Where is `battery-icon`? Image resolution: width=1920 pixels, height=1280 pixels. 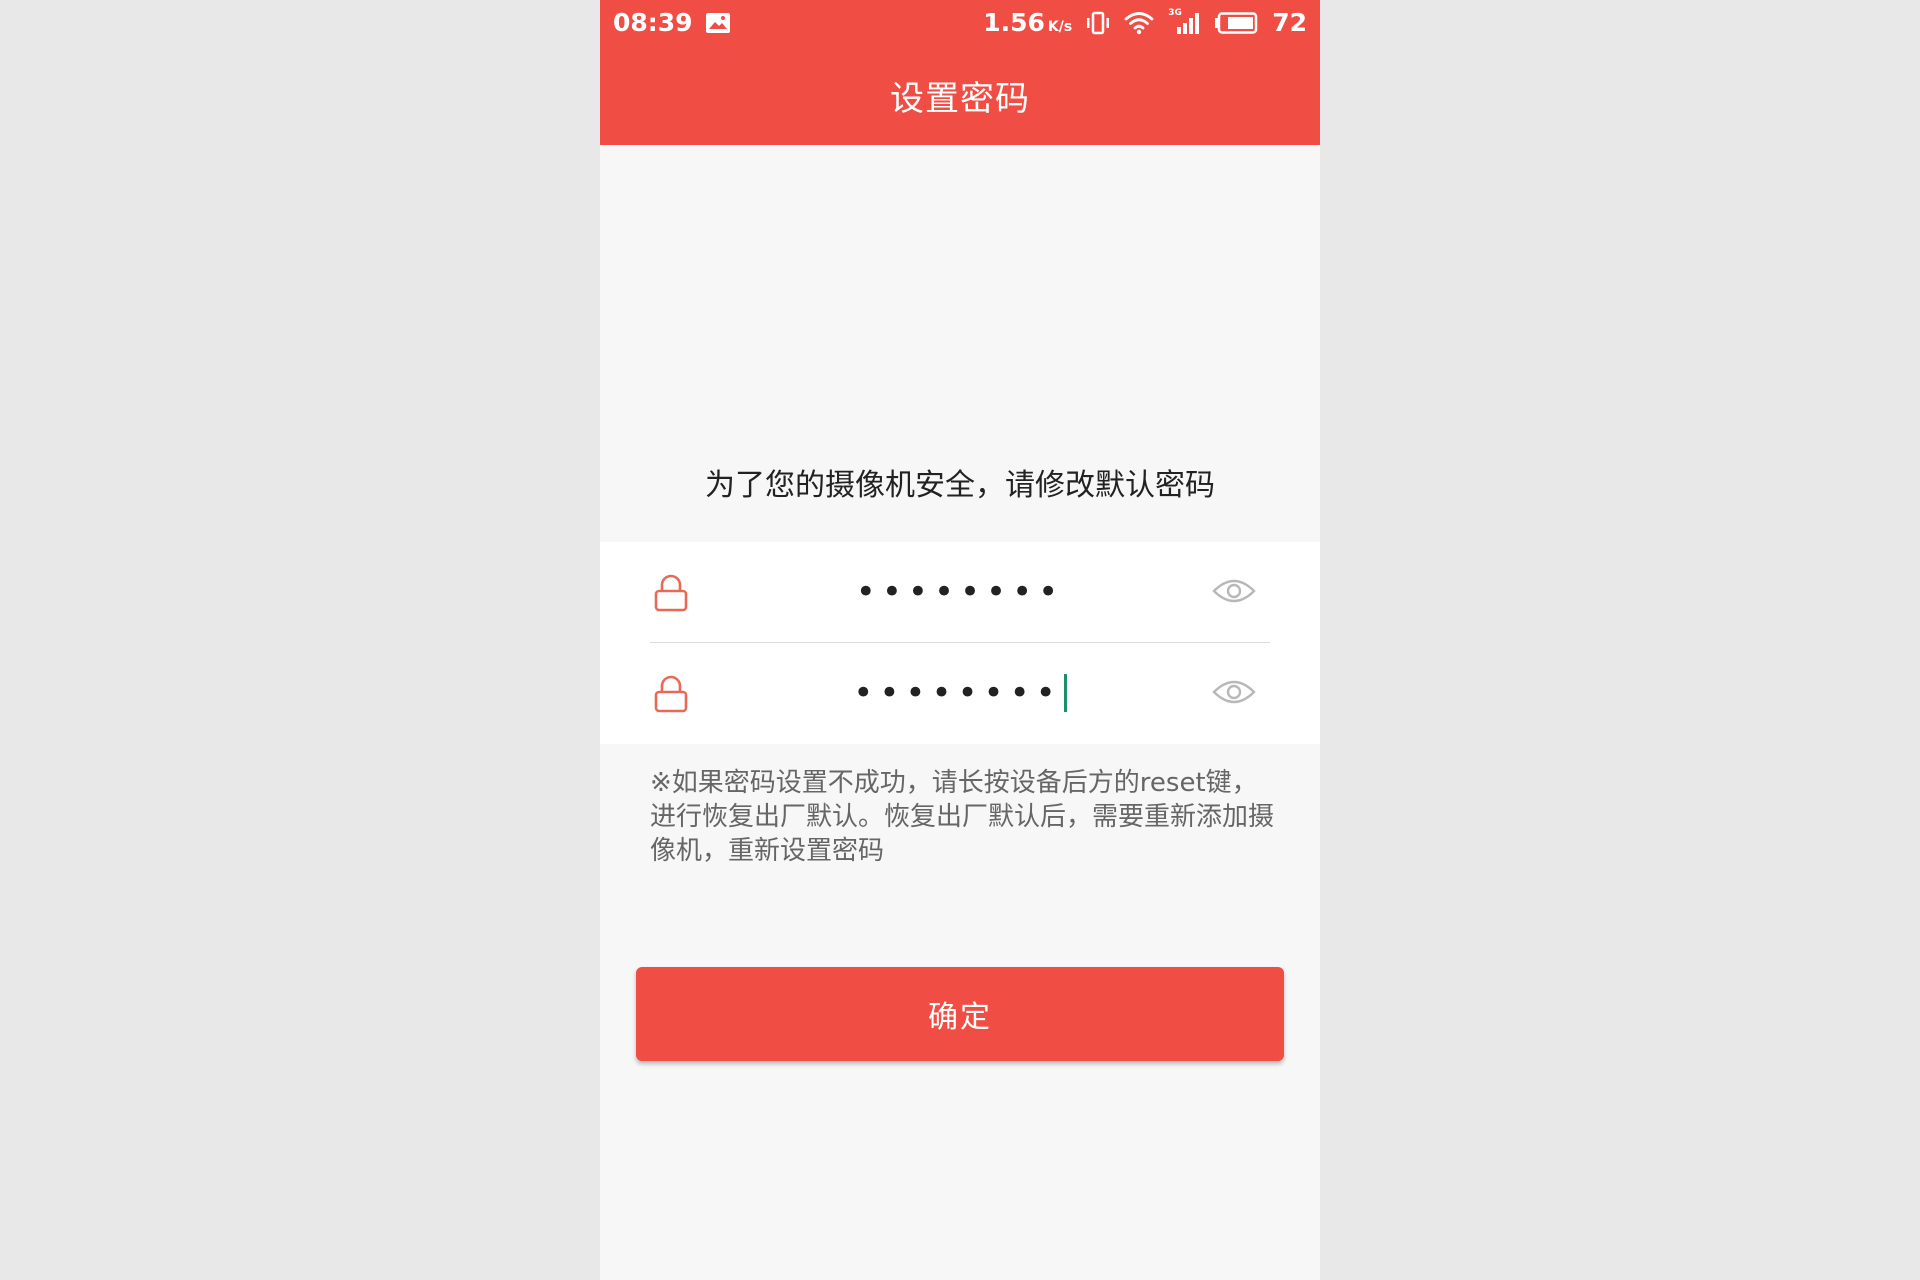 battery-icon is located at coordinates (1236, 22).